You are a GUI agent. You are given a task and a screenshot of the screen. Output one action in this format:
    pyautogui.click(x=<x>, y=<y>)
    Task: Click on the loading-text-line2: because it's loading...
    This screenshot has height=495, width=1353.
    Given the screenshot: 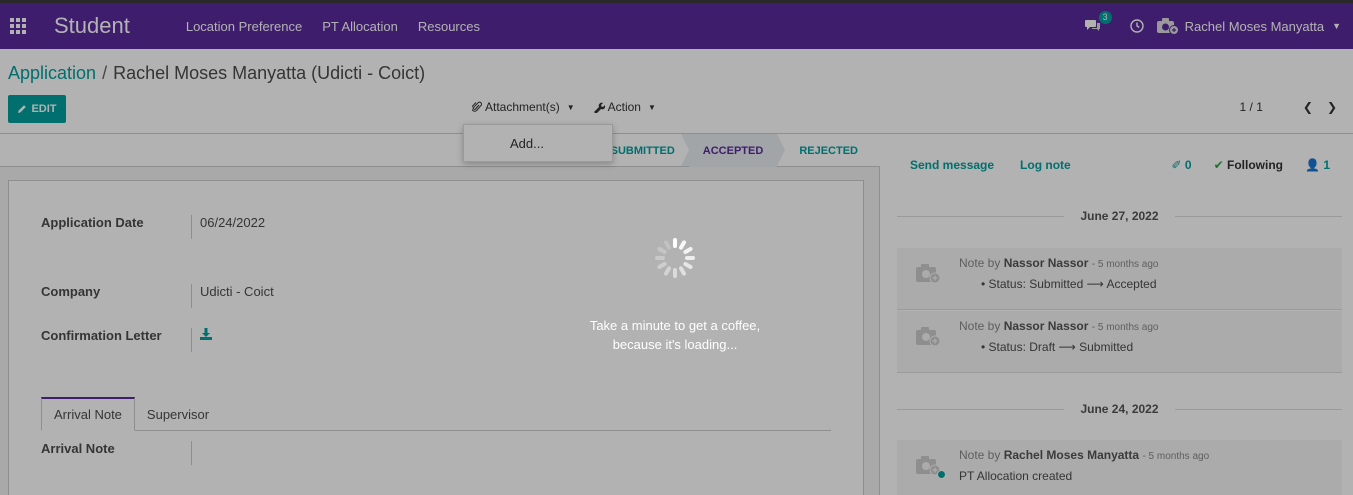 What is the action you would take?
    pyautogui.click(x=675, y=344)
    